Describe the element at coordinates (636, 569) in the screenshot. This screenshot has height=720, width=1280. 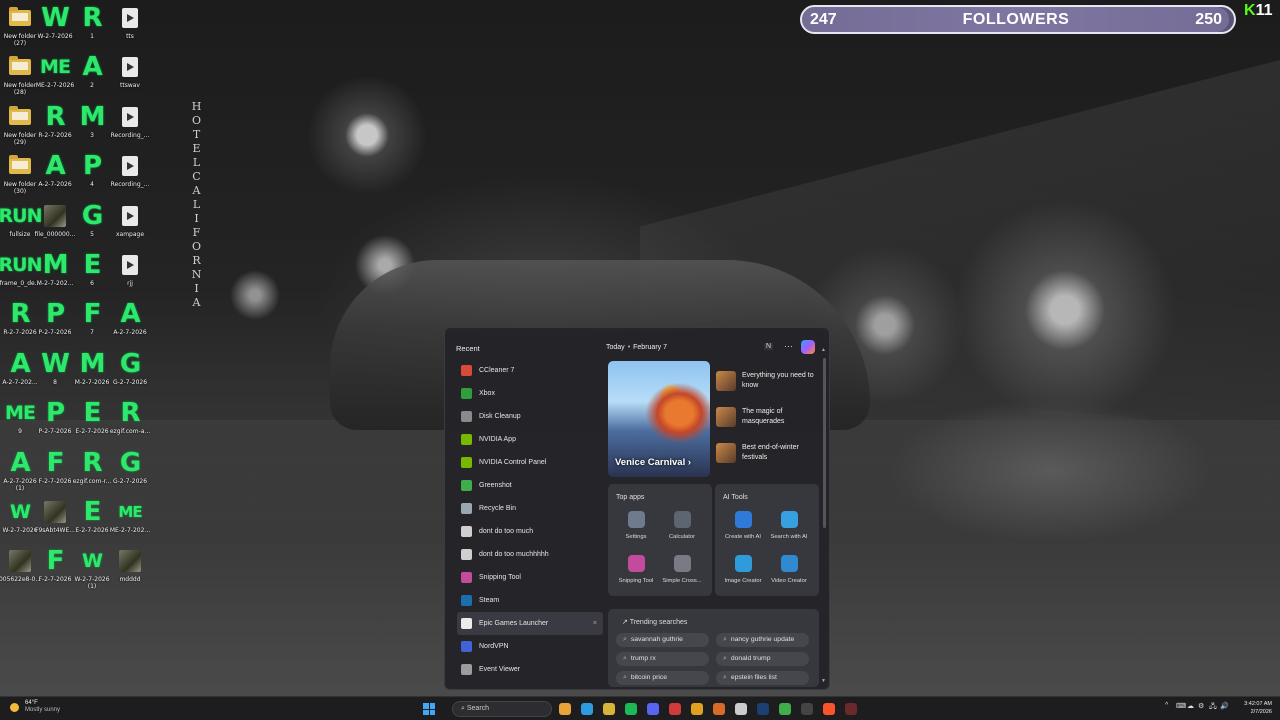
I see `app-tile: Snipping Tool` at that location.